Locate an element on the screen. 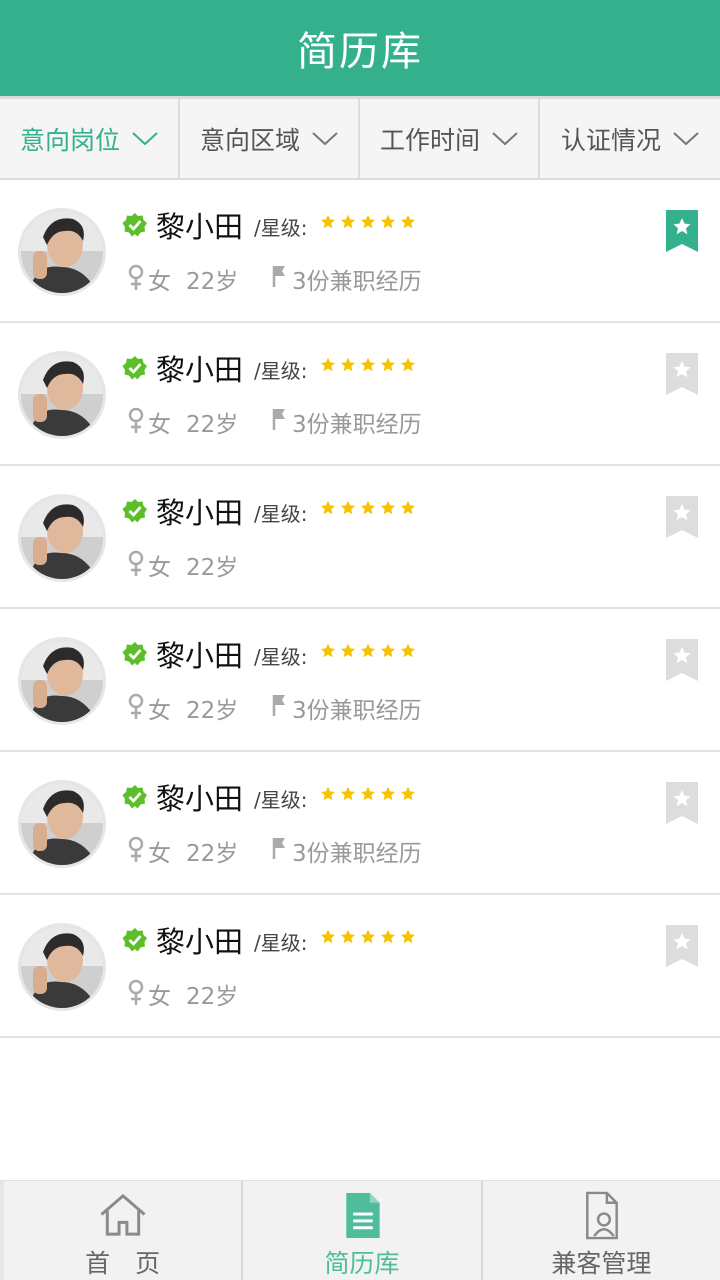 Image resolution: width=720 pixels, height=1280 pixels. tab-resume-library: 简历库 is located at coordinates (360, 1230).